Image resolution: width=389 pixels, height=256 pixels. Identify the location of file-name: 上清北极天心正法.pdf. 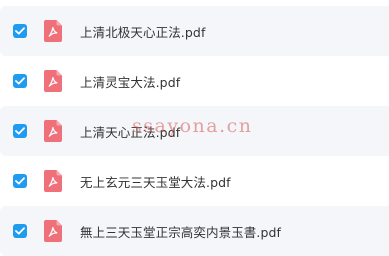
(142, 31).